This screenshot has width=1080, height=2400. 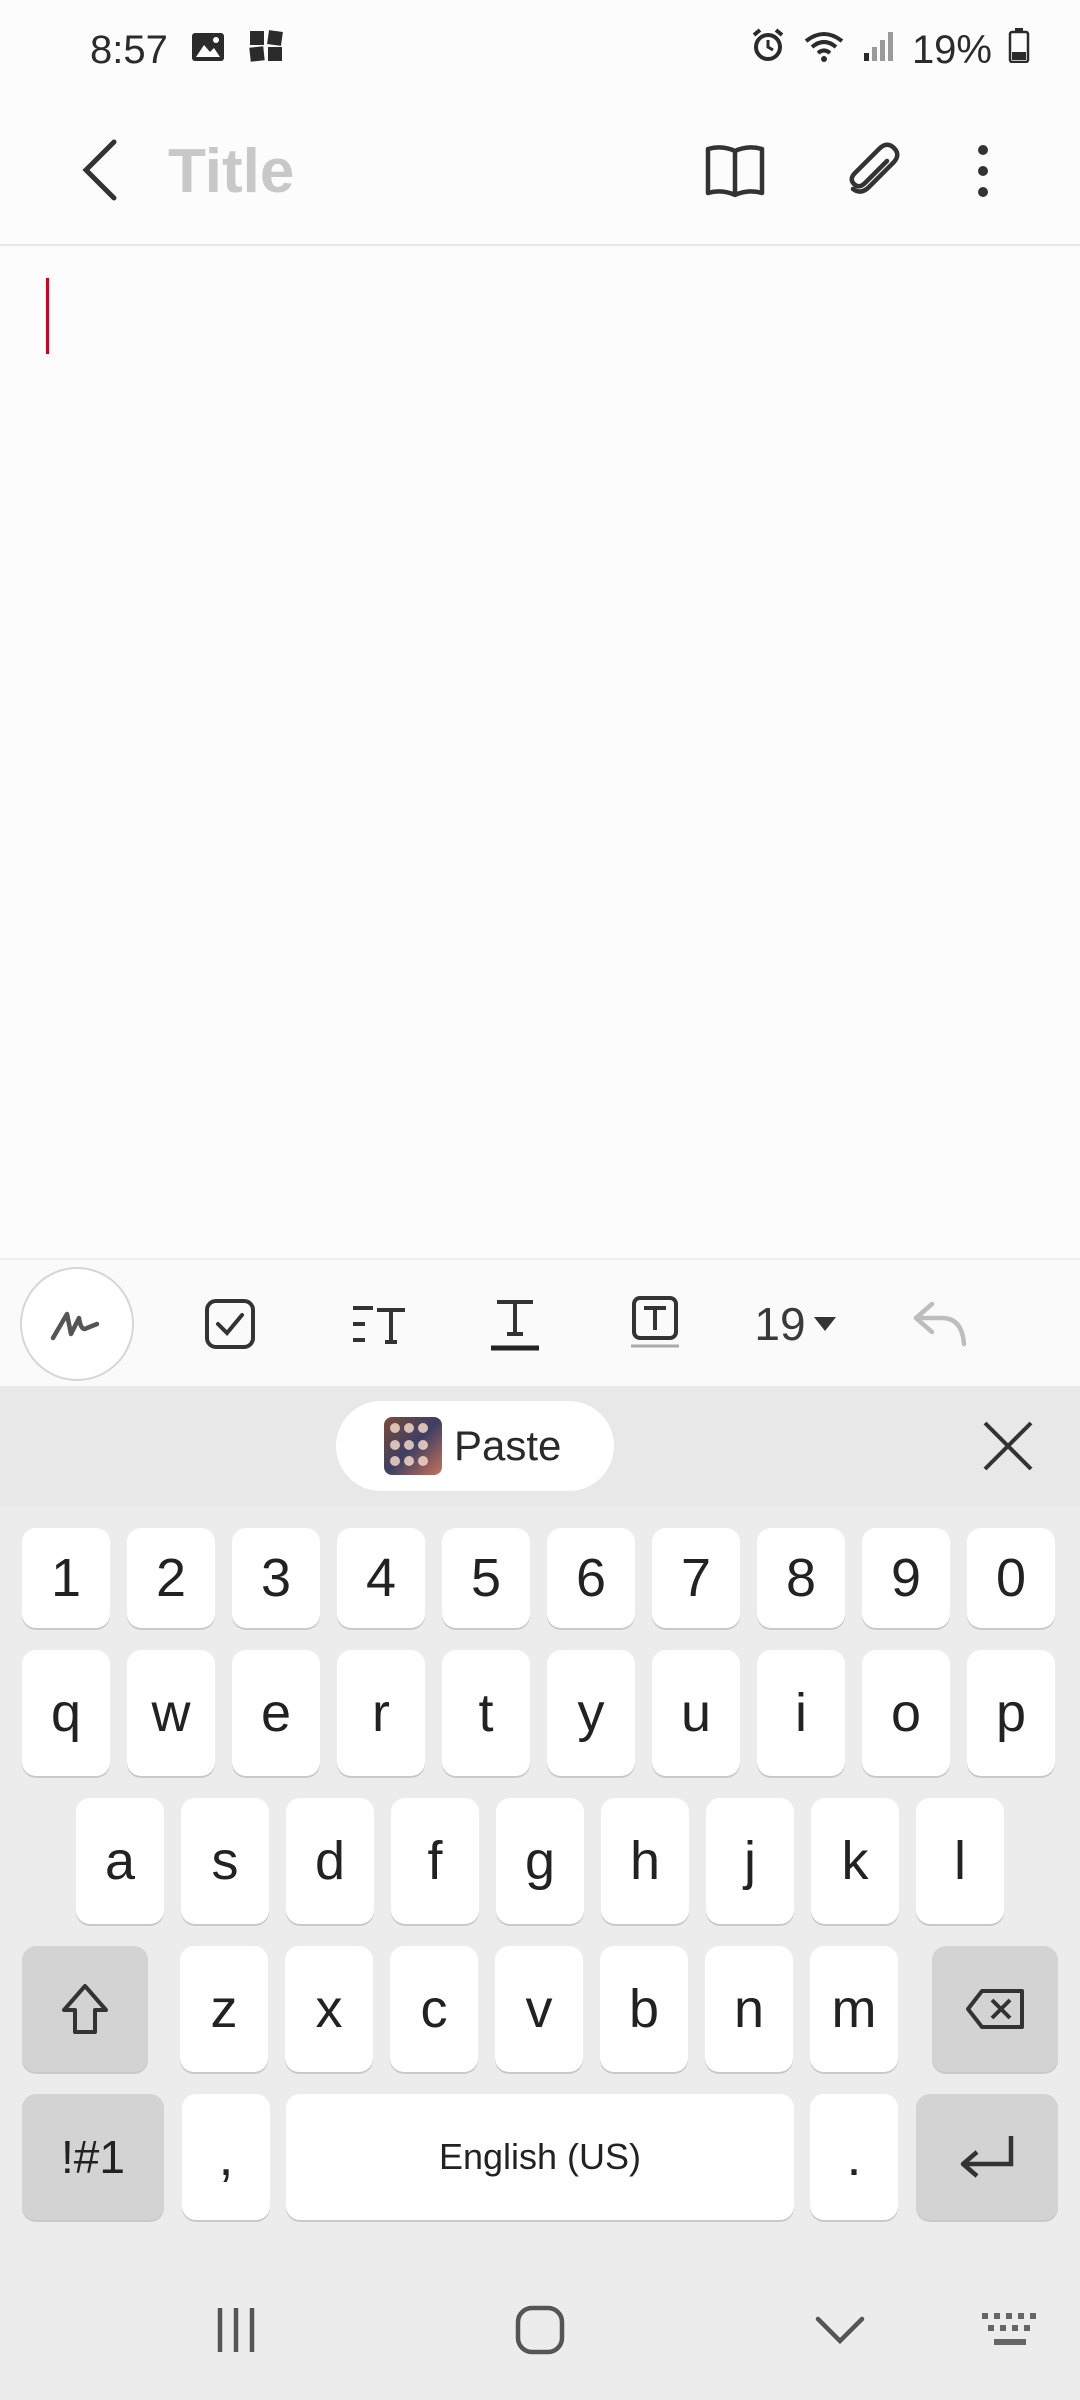 I want to click on key-x: x, so click(x=329, y=2009).